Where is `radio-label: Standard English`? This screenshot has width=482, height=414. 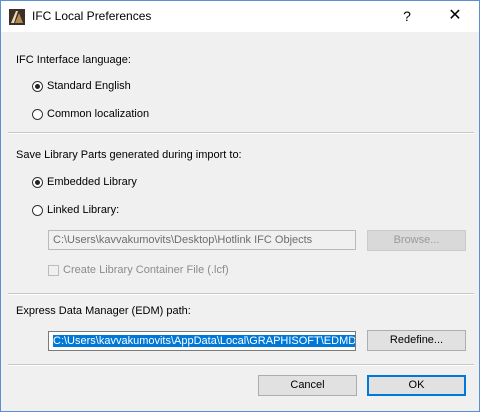 radio-label: Standard English is located at coordinates (89, 86).